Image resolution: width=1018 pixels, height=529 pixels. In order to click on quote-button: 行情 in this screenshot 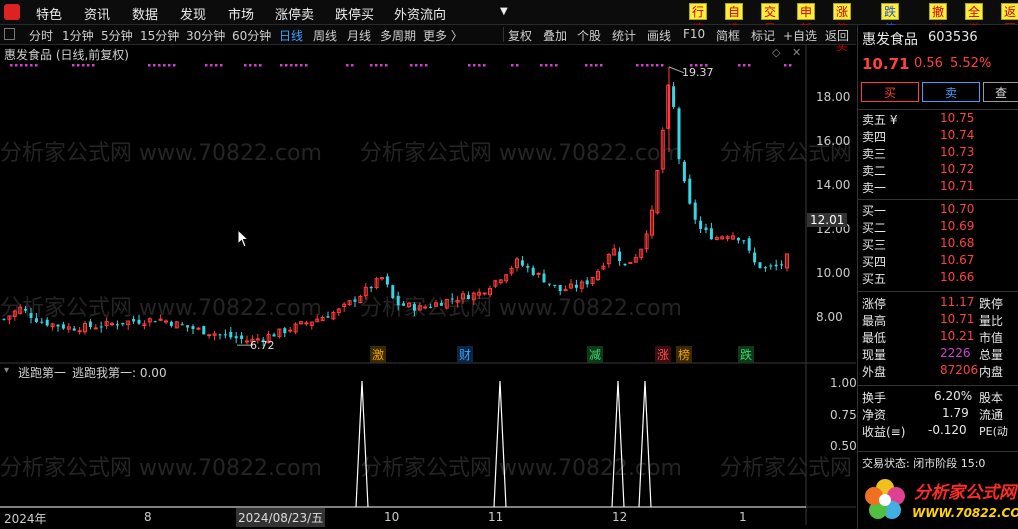, I will do `click(698, 19)`.